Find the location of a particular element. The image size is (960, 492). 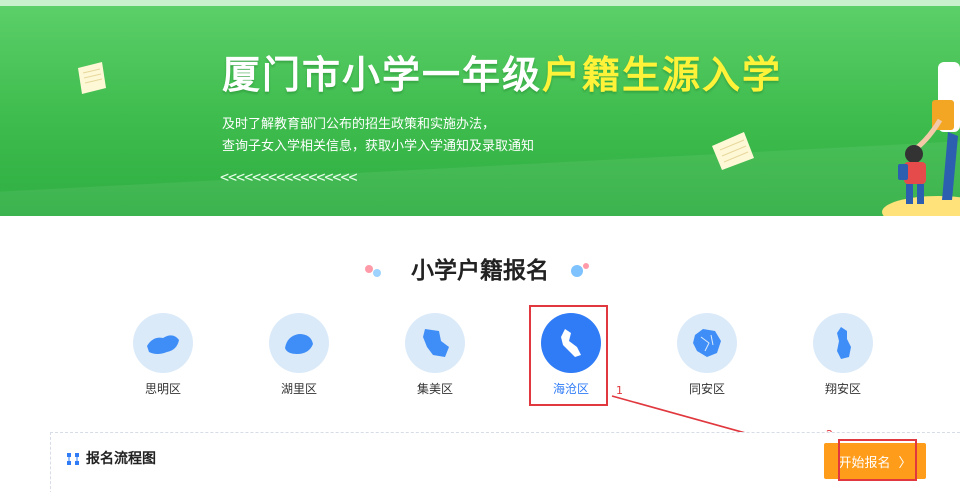

flow-title: 报名流程图 is located at coordinates (111, 459).